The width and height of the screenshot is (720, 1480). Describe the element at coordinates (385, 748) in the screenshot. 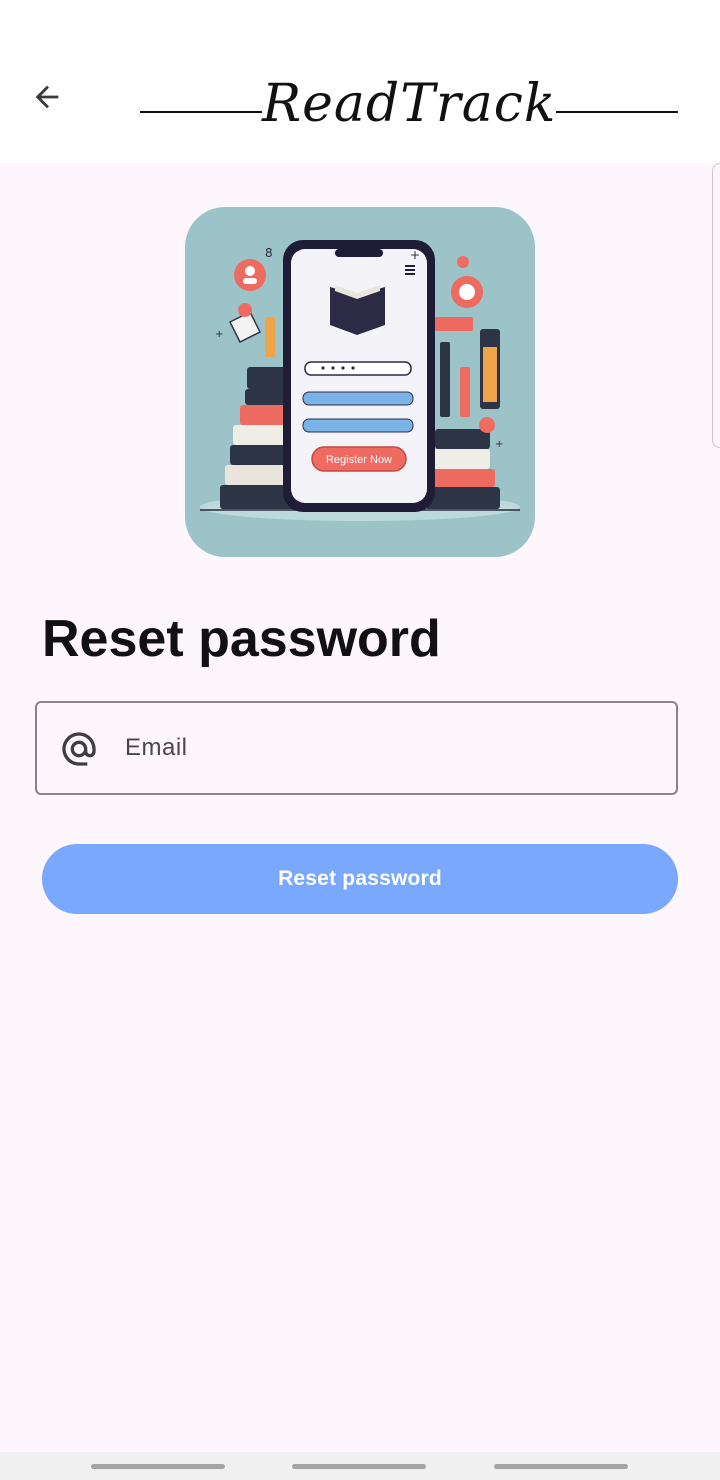

I see `email-input` at that location.